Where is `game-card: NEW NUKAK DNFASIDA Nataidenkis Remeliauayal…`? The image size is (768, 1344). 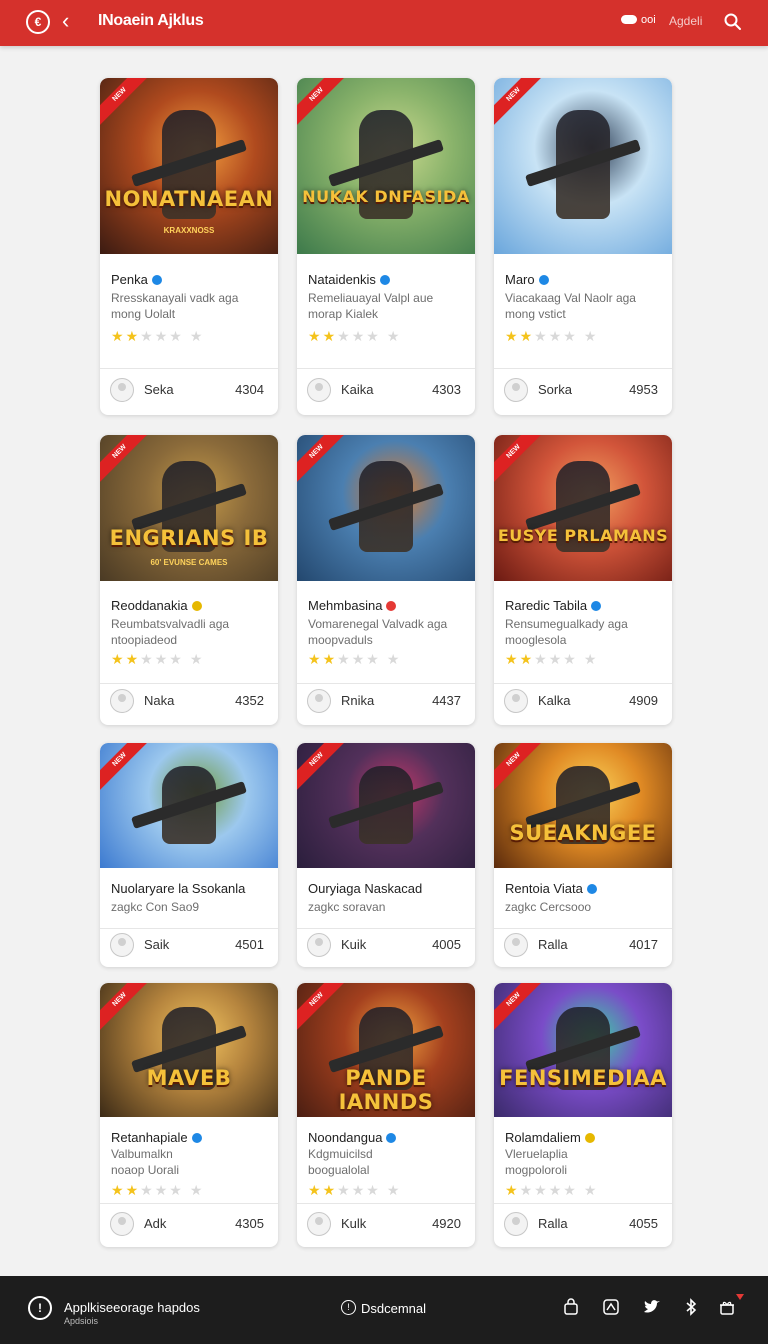
game-card: NEW NUKAK DNFASIDA Nataidenkis Remeliauayal… is located at coordinates (386, 246).